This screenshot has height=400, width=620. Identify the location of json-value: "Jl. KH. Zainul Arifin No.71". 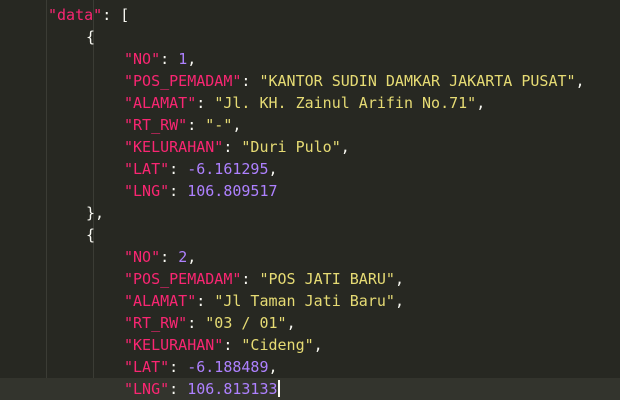
(345, 103).